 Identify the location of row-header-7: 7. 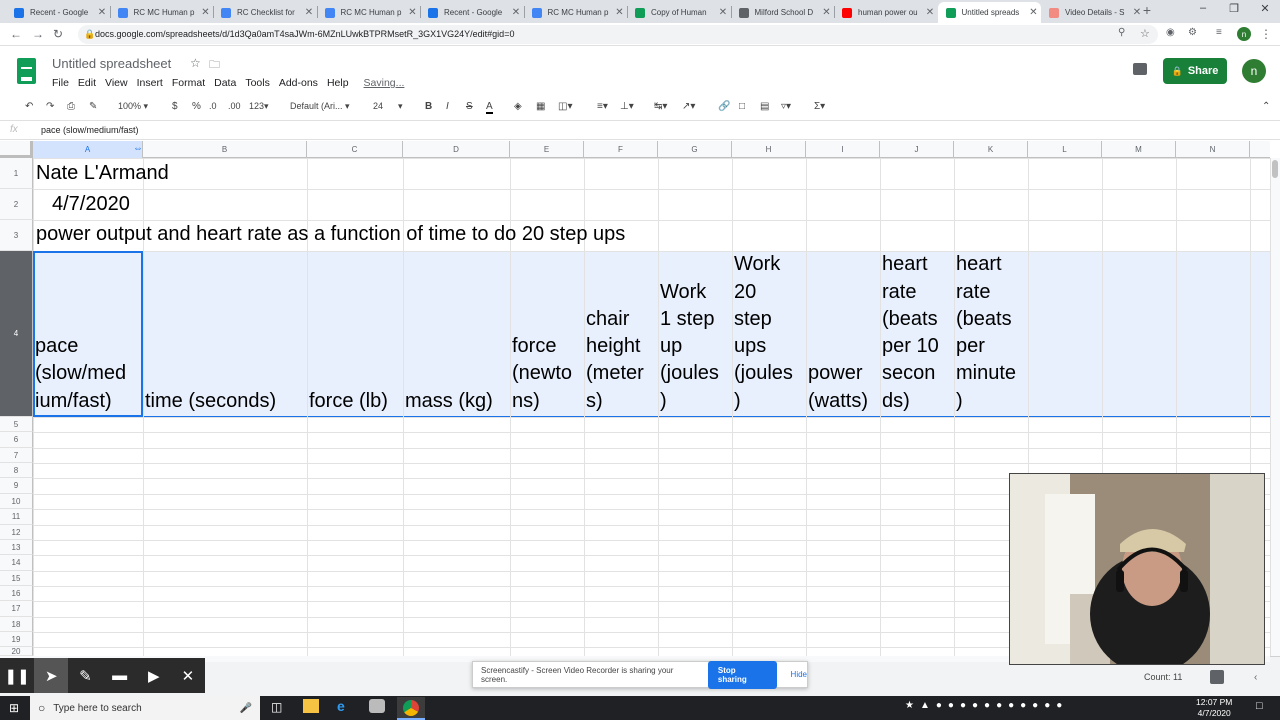
(16, 455).